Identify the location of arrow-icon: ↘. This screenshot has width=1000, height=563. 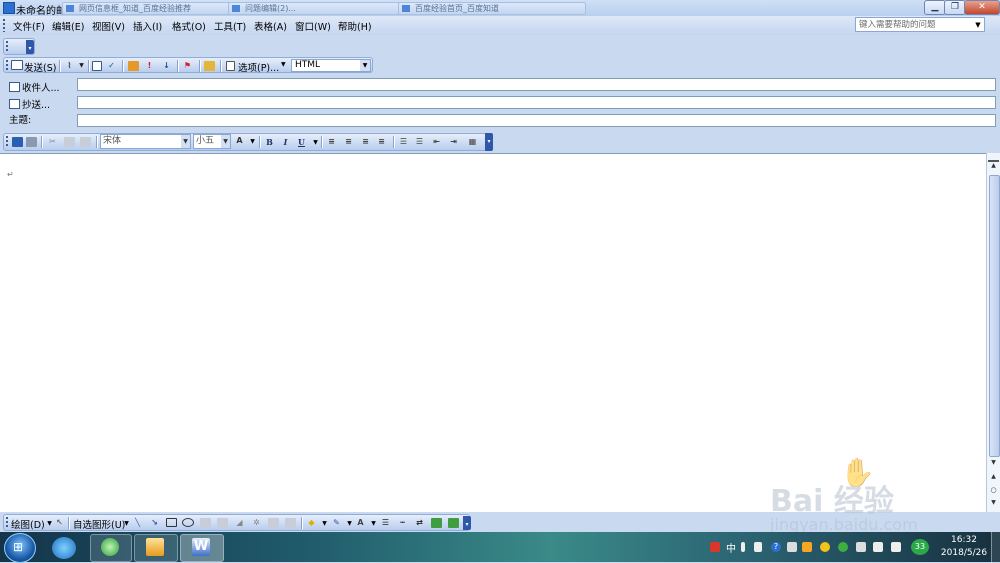
(154, 523).